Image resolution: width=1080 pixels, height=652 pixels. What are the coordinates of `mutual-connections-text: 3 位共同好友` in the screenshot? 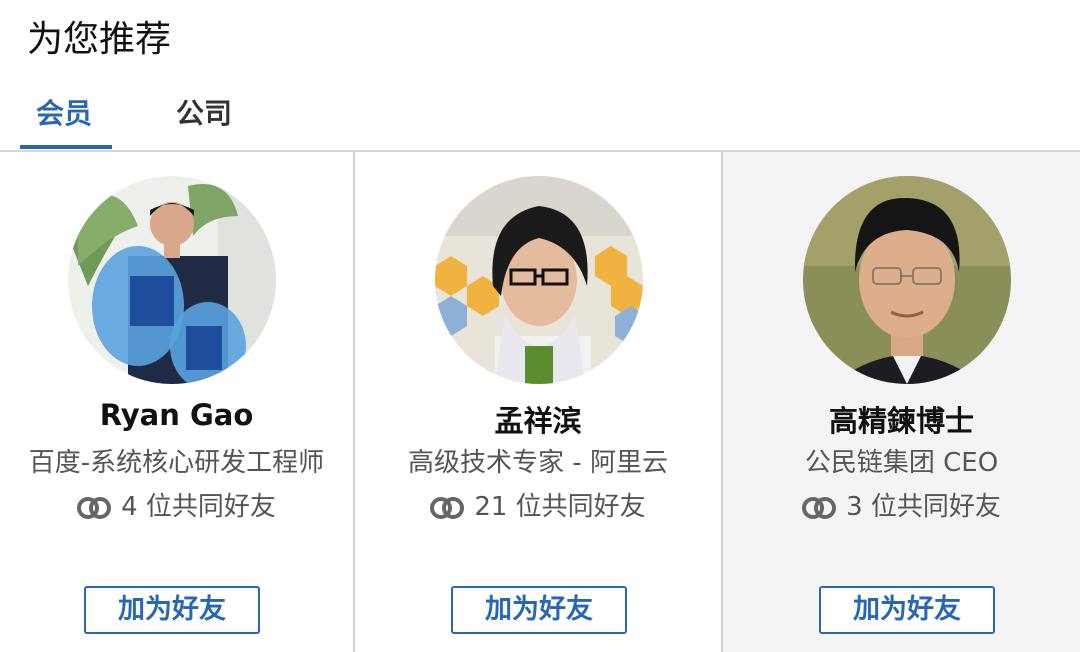 It's located at (923, 507).